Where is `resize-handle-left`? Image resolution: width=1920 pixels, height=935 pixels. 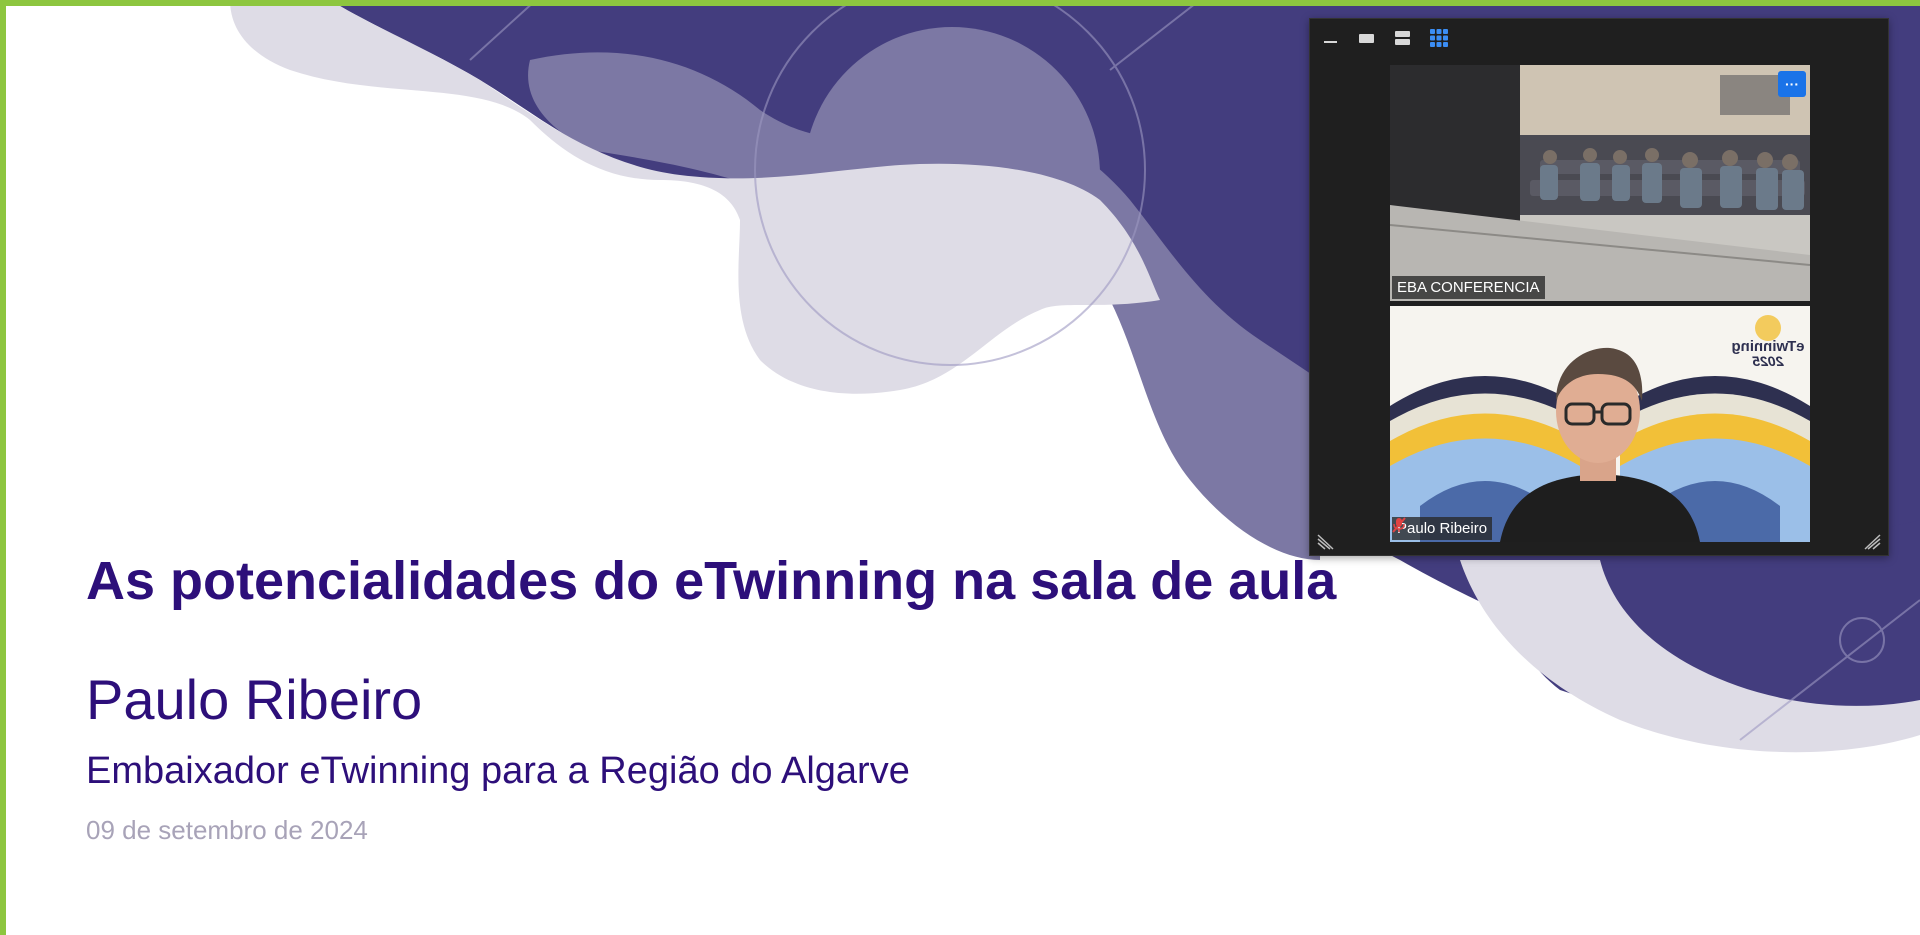
resize-handle-left is located at coordinates (1325, 542).